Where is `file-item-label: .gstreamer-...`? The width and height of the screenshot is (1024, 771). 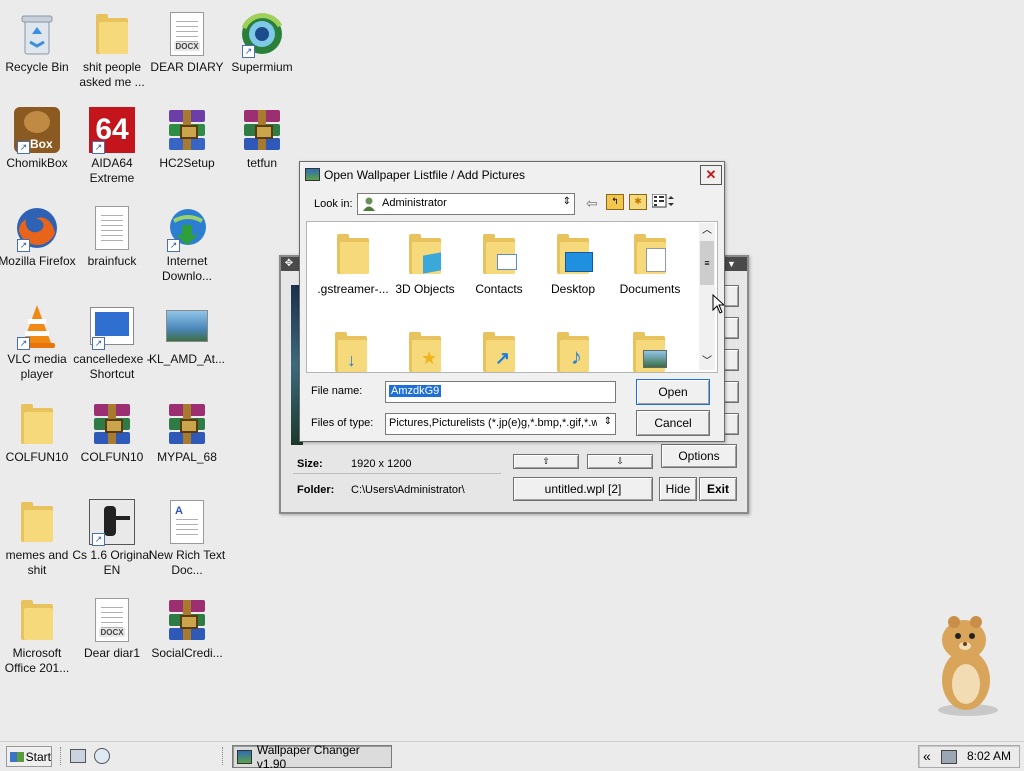 file-item-label: .gstreamer-... is located at coordinates (353, 289).